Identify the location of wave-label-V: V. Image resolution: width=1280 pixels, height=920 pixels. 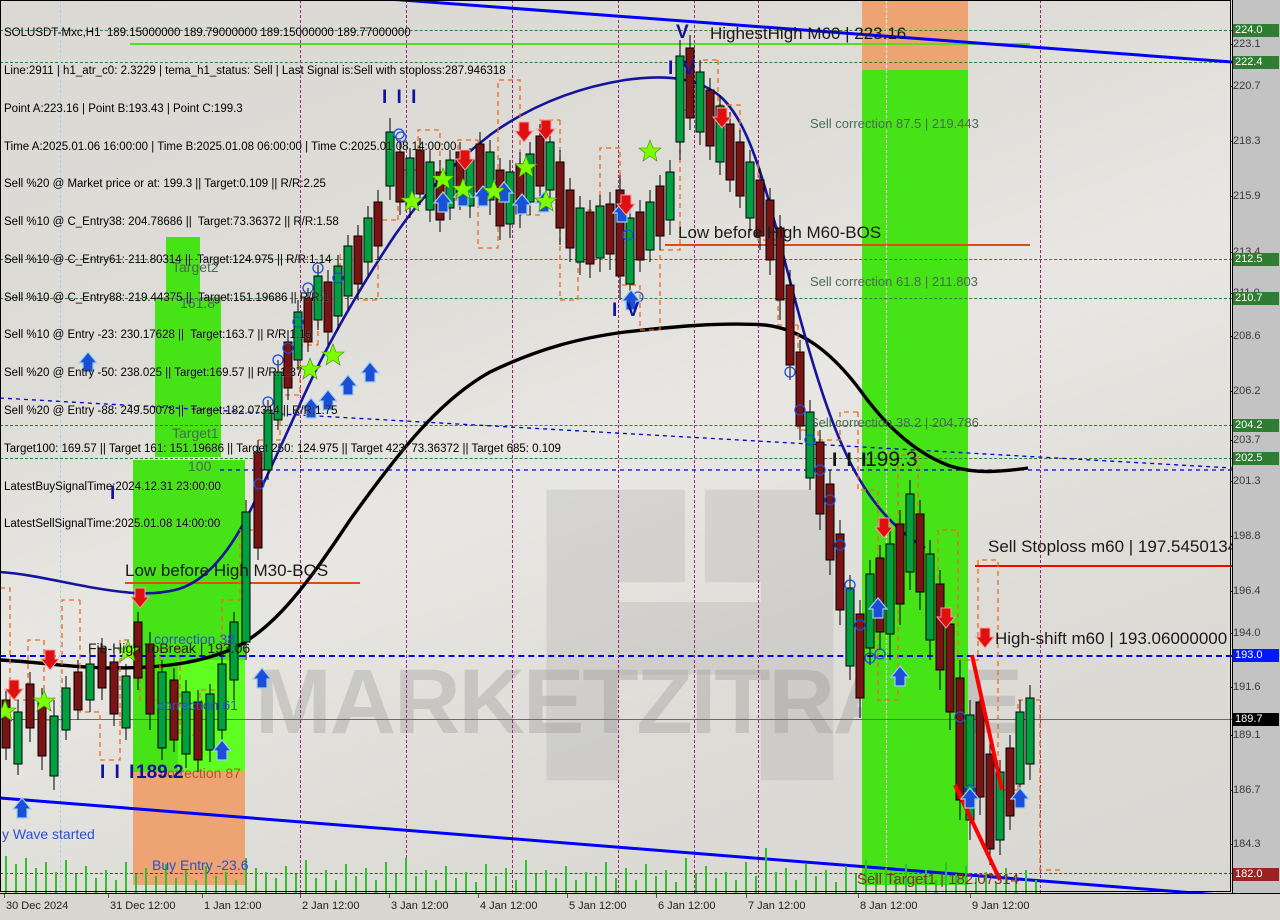
(682, 32).